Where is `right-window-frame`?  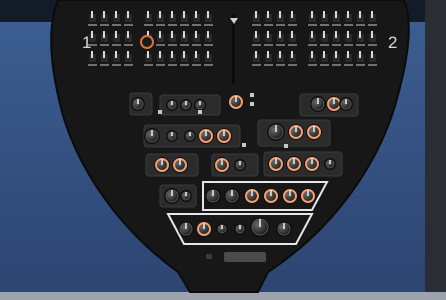
right-window-frame is located at coordinates (435, 150).